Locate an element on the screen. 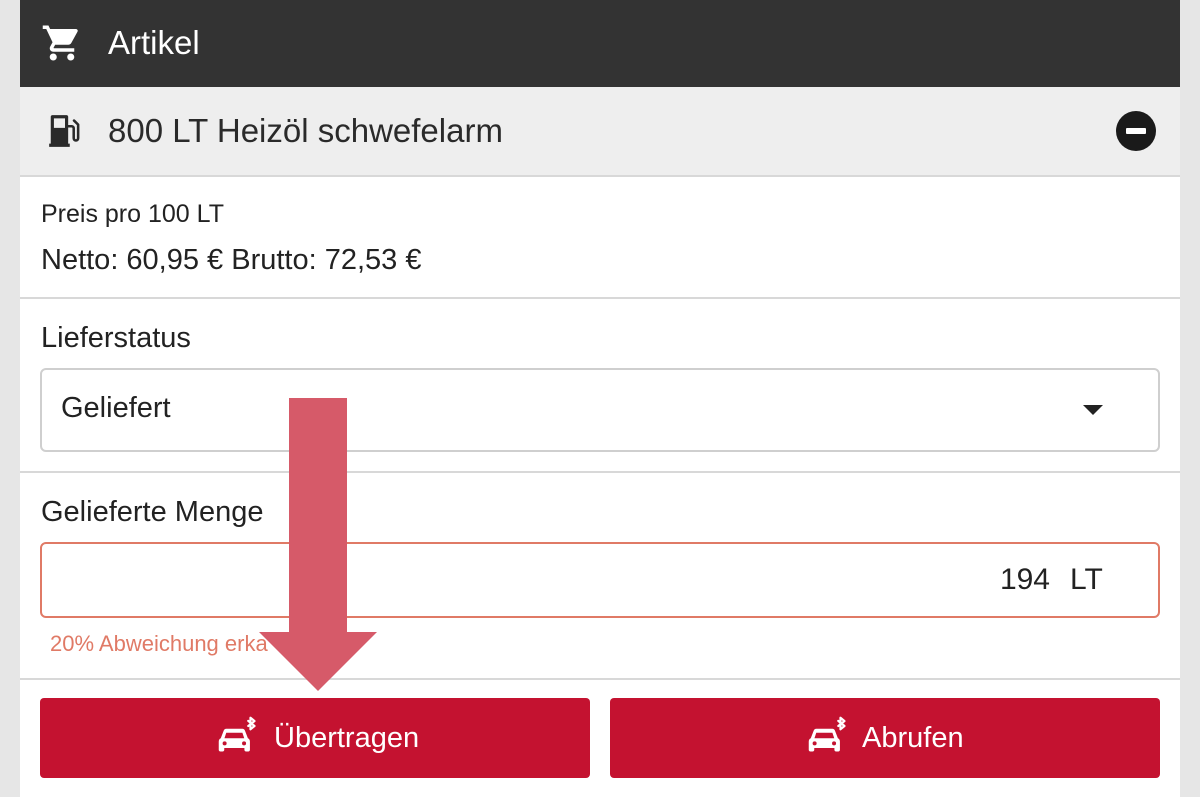 Image resolution: width=1200 pixels, height=797 pixels. collapse-icon is located at coordinates (1136, 131).